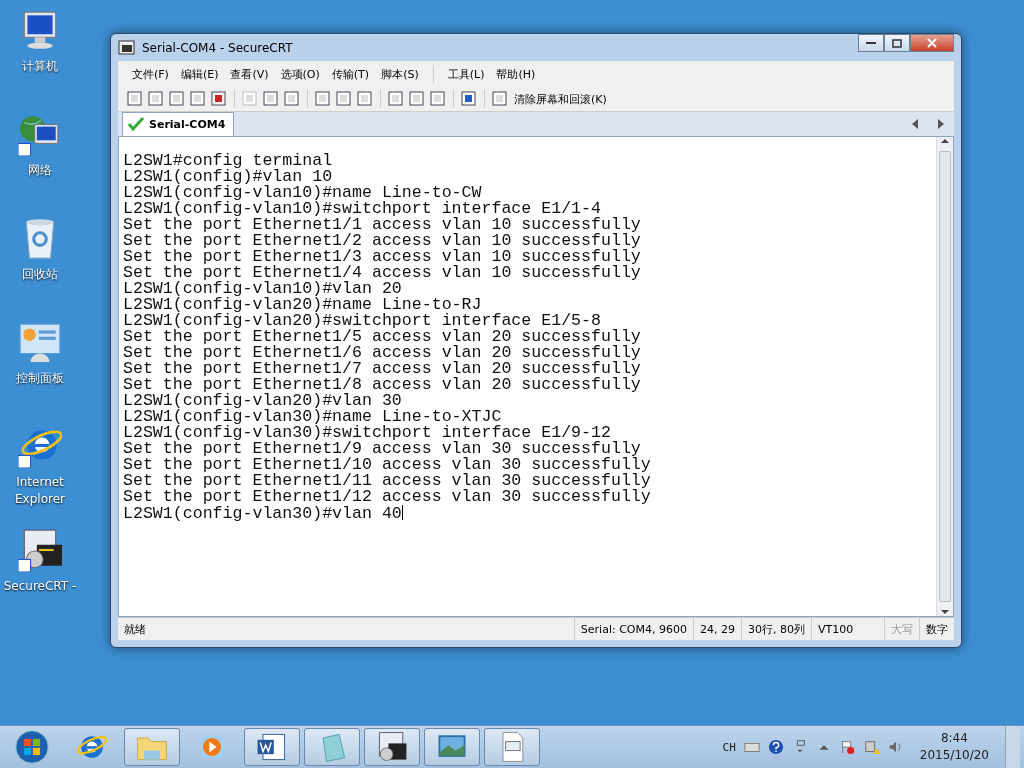  I want to click on maximize-button, so click(897, 43).